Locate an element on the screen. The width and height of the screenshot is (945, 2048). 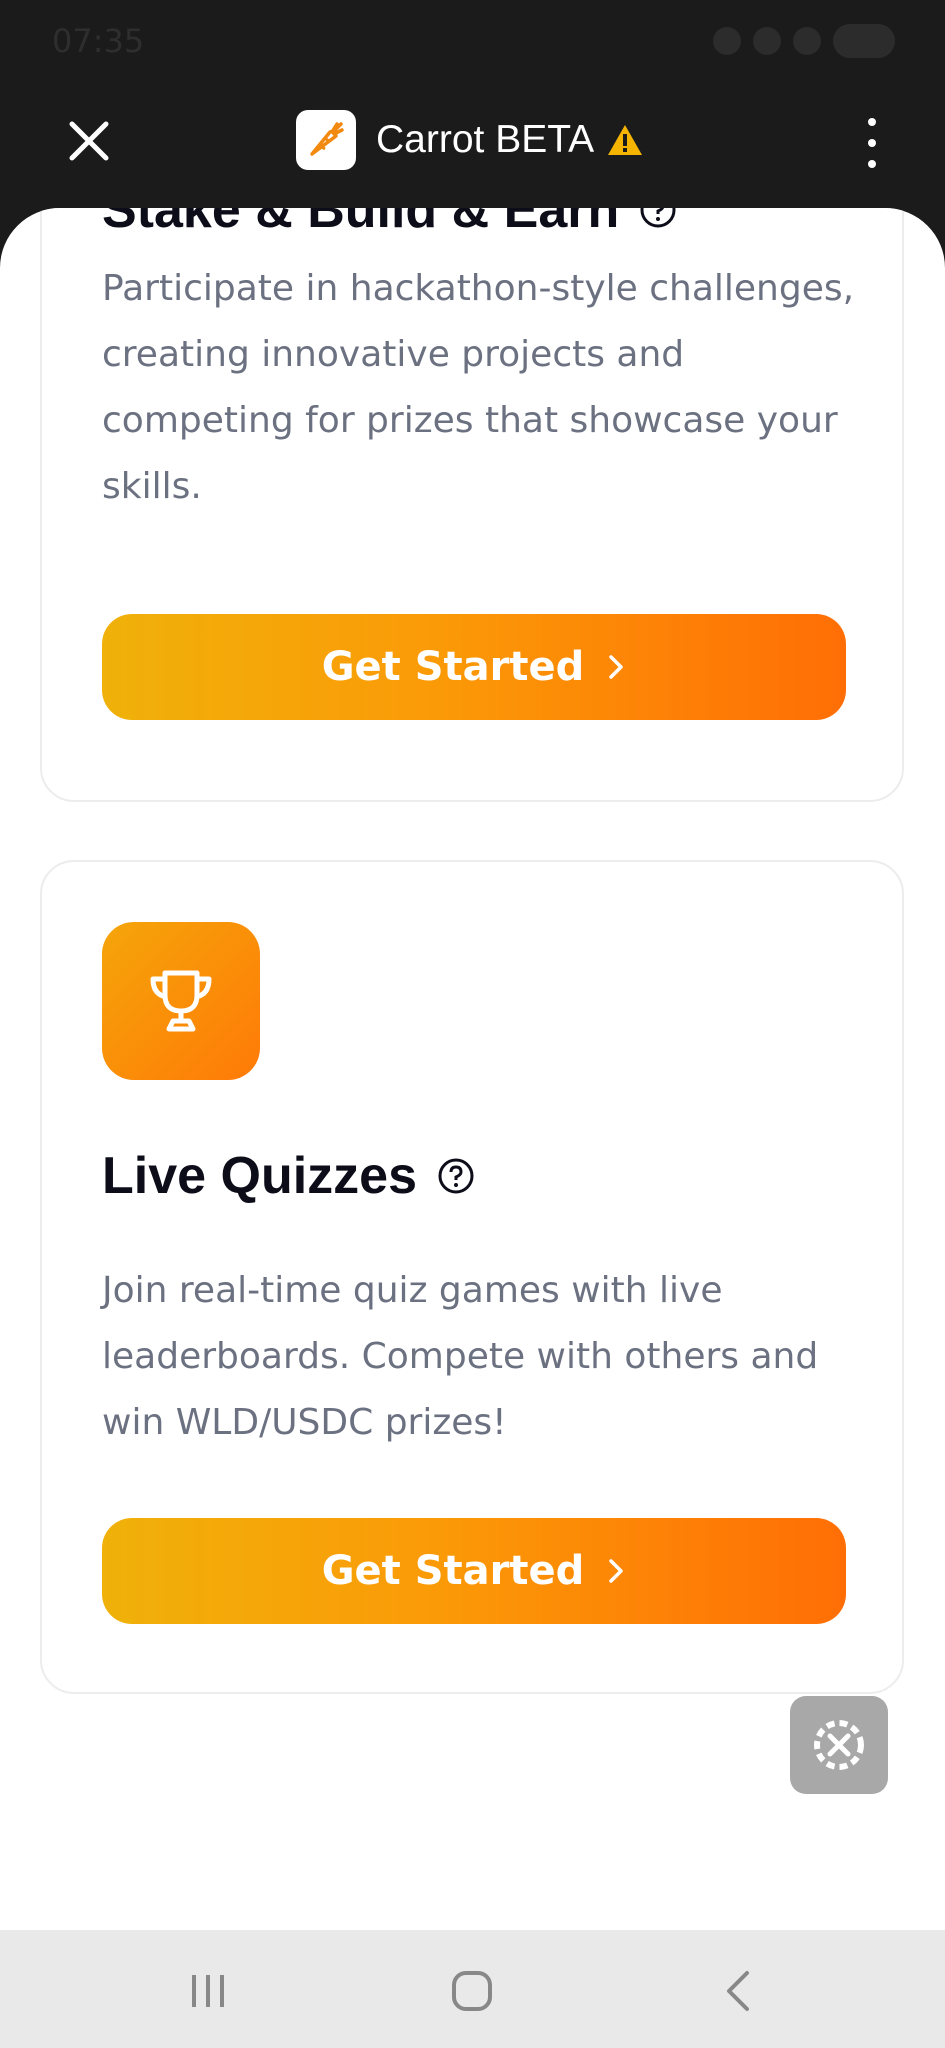
tools-fab-button is located at coordinates (839, 1745).